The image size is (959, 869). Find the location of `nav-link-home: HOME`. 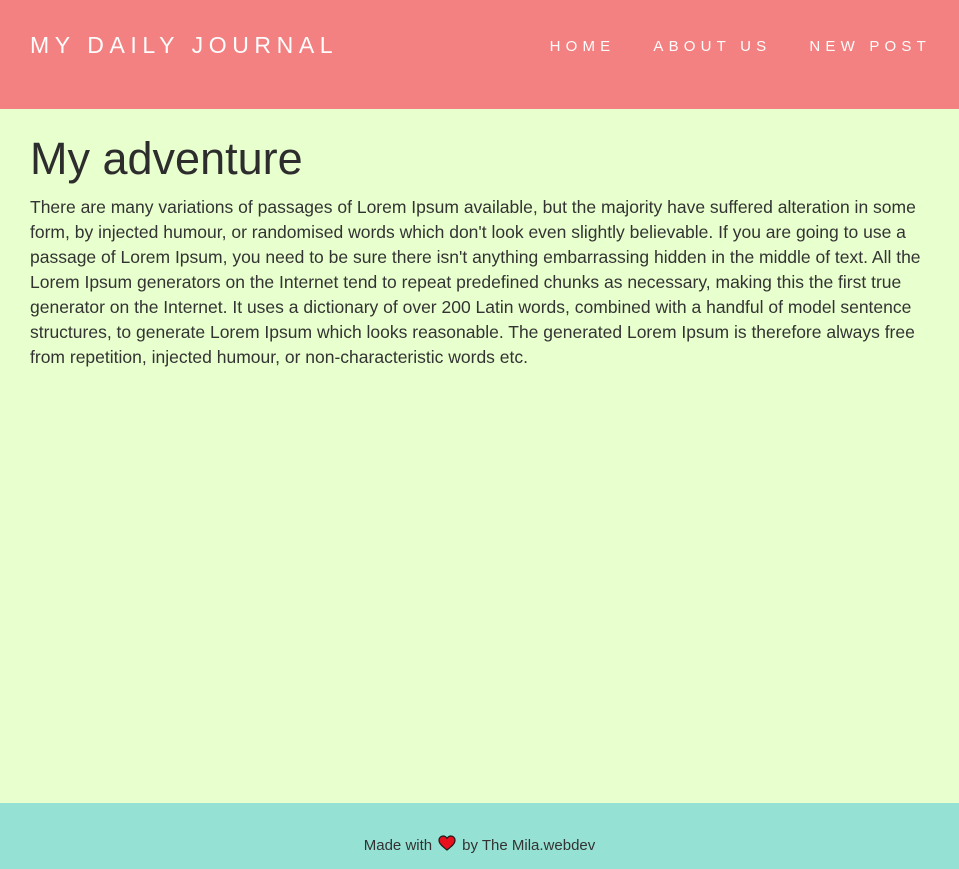

nav-link-home: HOME is located at coordinates (583, 46).